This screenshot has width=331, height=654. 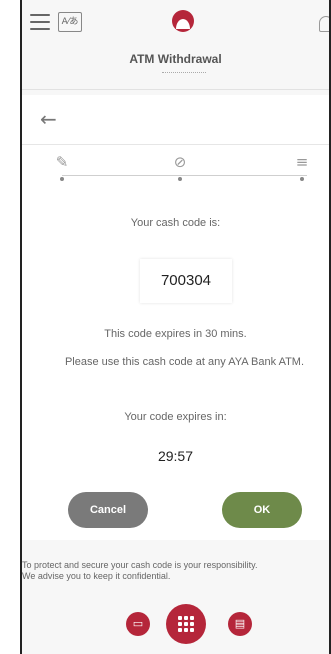 I want to click on countdown-label: Your code expires in:, so click(x=175, y=417).